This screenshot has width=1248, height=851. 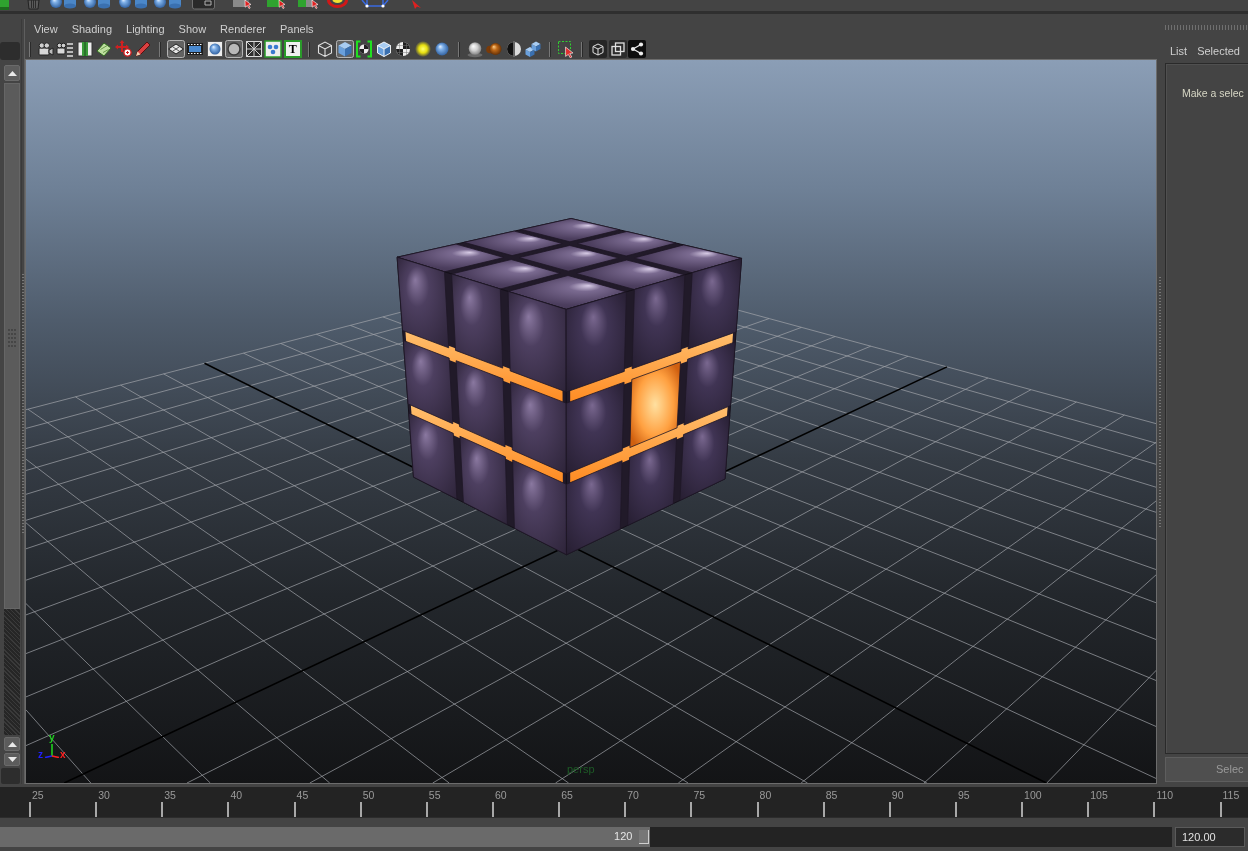 I want to click on cube-model-drawing, so click(x=569, y=387).